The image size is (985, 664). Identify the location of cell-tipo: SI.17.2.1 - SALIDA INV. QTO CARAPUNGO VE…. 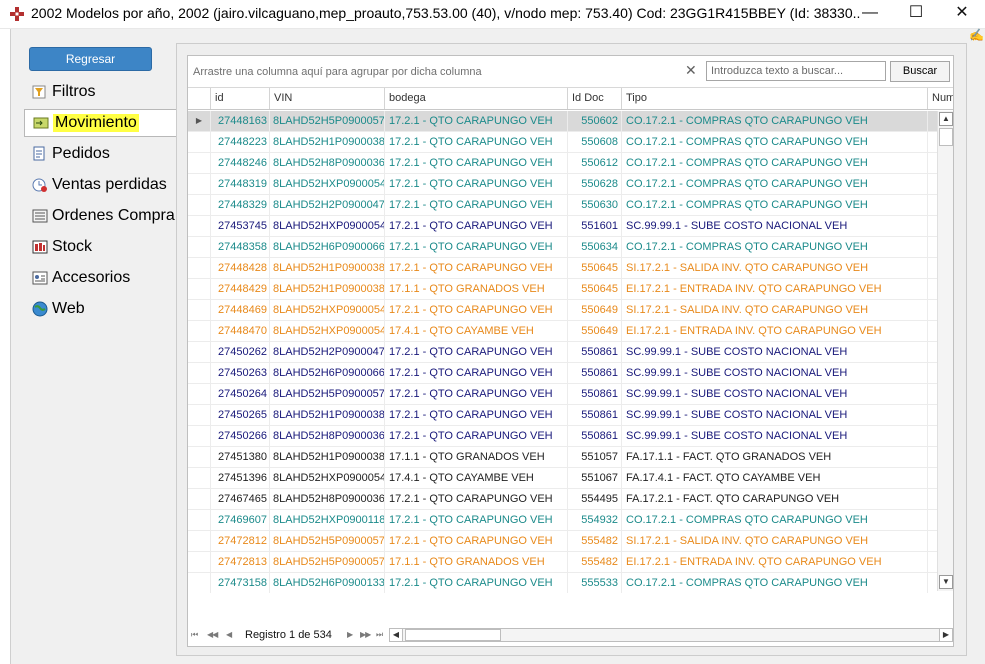
(774, 268).